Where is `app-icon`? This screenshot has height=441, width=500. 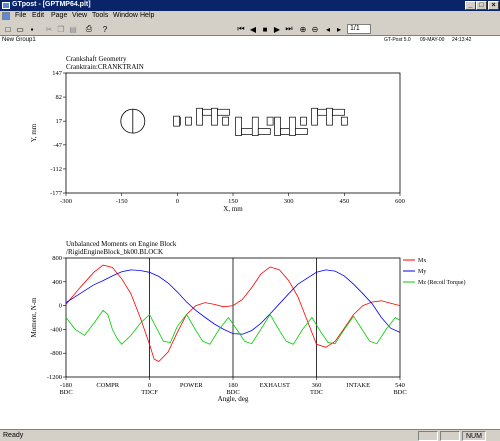
app-icon is located at coordinates (6, 5).